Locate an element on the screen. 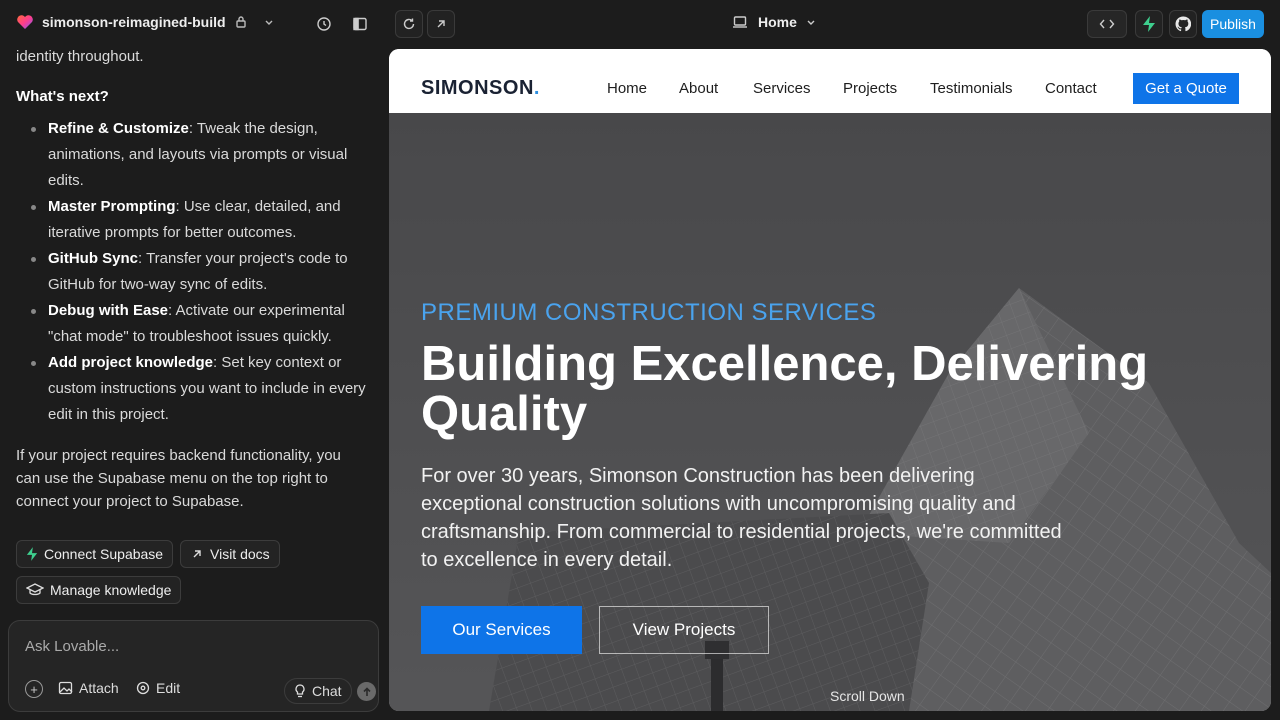 This screenshot has height=720, width=1280. open-external-button is located at coordinates (441, 24).